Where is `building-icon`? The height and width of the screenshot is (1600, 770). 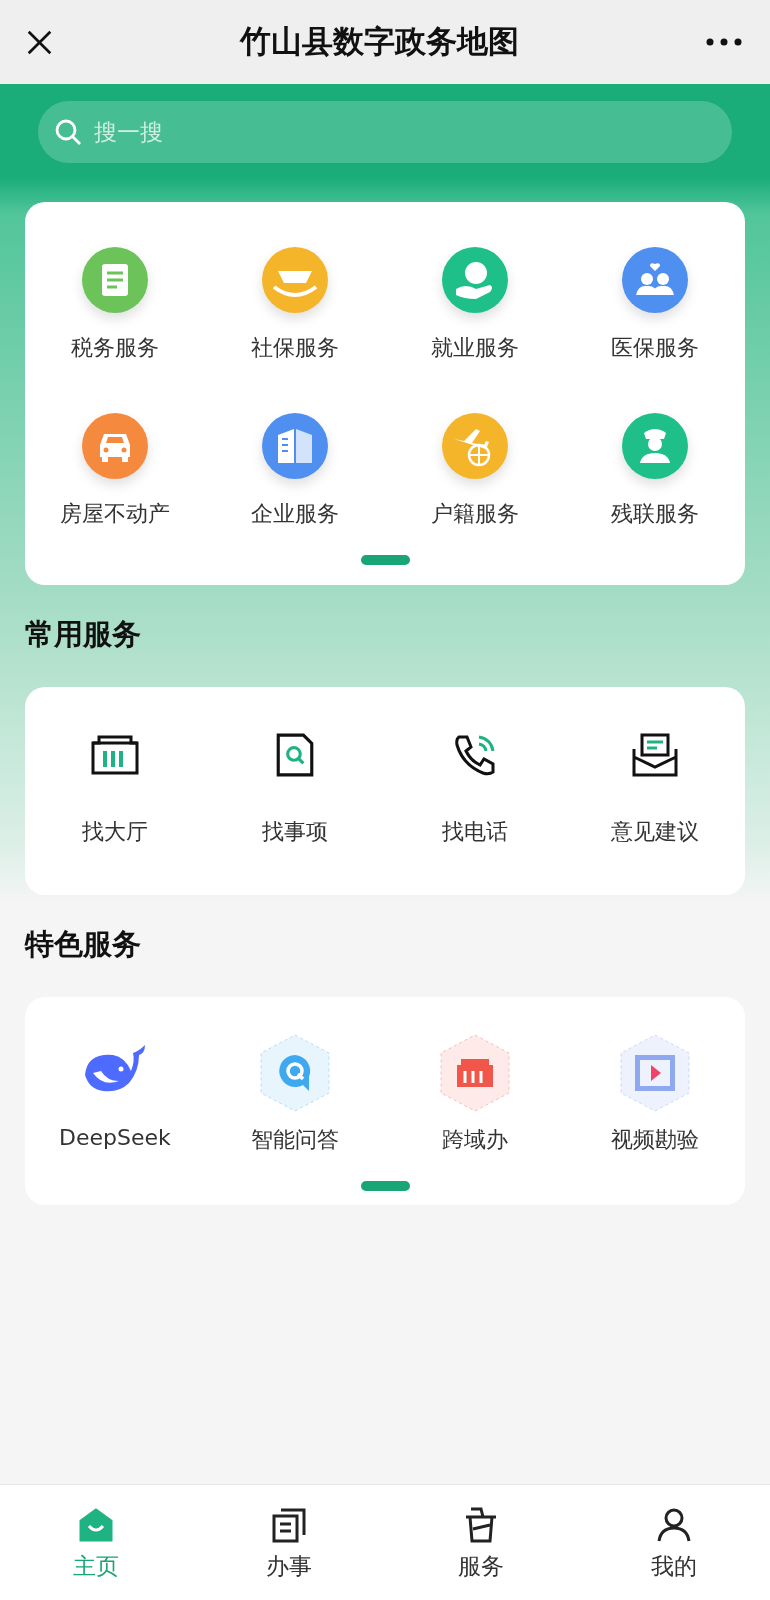
building-icon is located at coordinates (115, 755).